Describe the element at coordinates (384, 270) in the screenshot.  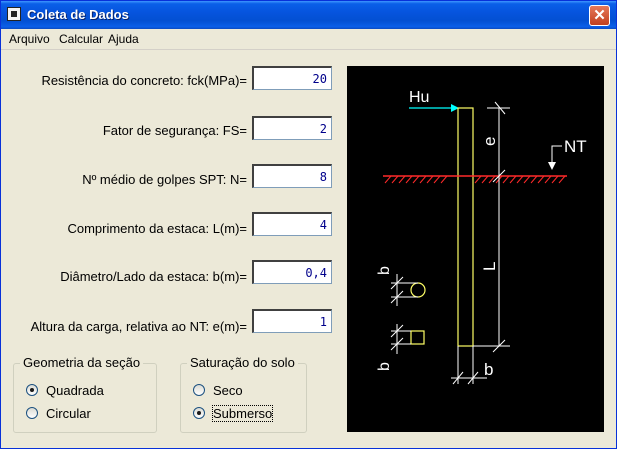
I see `label-b-circle: b` at that location.